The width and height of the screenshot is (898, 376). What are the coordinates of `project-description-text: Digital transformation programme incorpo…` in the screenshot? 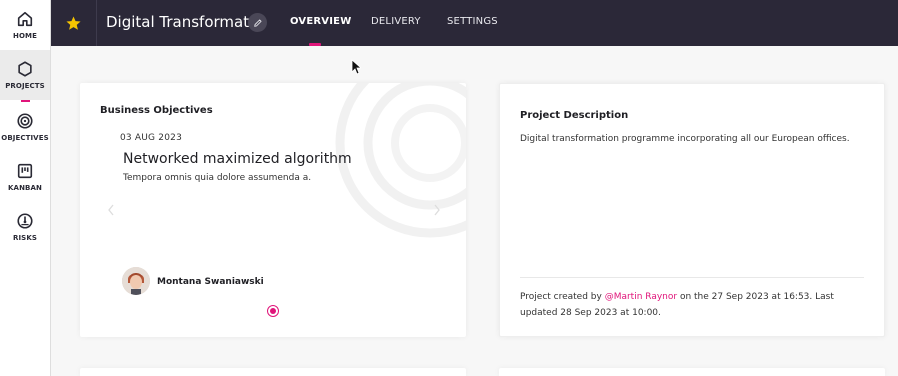 It's located at (685, 139).